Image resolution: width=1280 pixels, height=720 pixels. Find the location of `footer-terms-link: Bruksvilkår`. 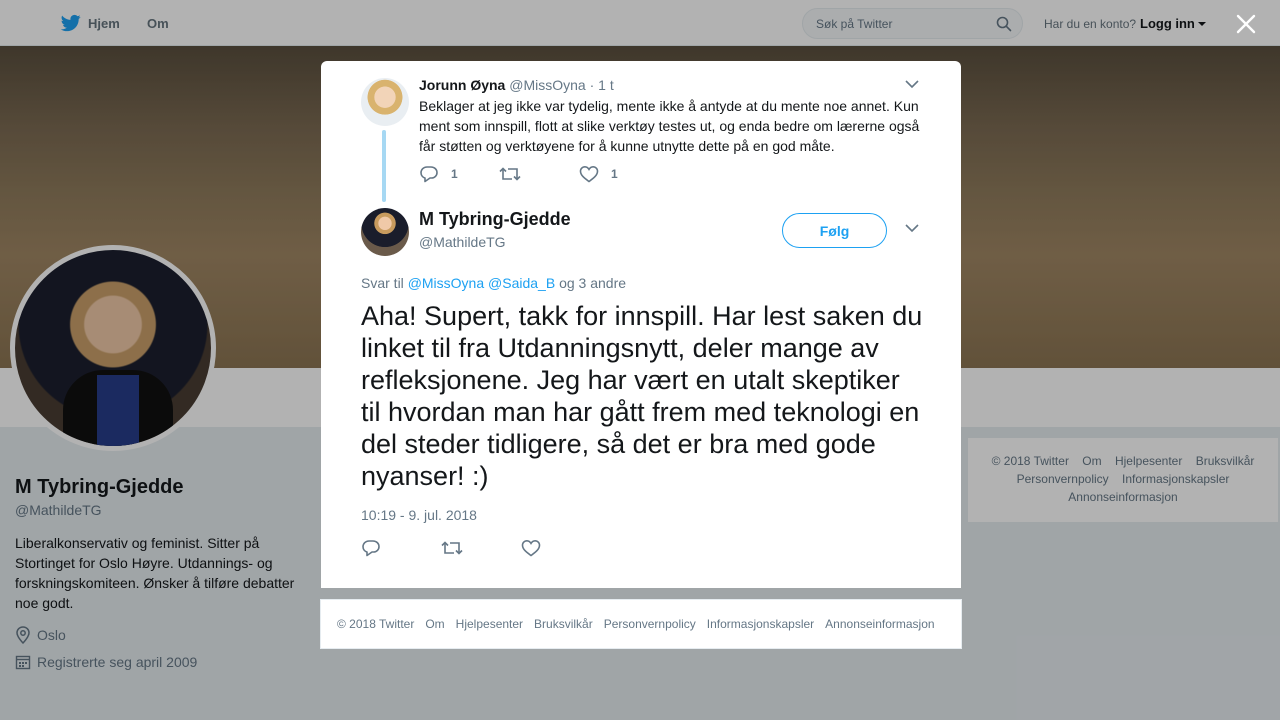

footer-terms-link: Bruksvilkår is located at coordinates (563, 624).